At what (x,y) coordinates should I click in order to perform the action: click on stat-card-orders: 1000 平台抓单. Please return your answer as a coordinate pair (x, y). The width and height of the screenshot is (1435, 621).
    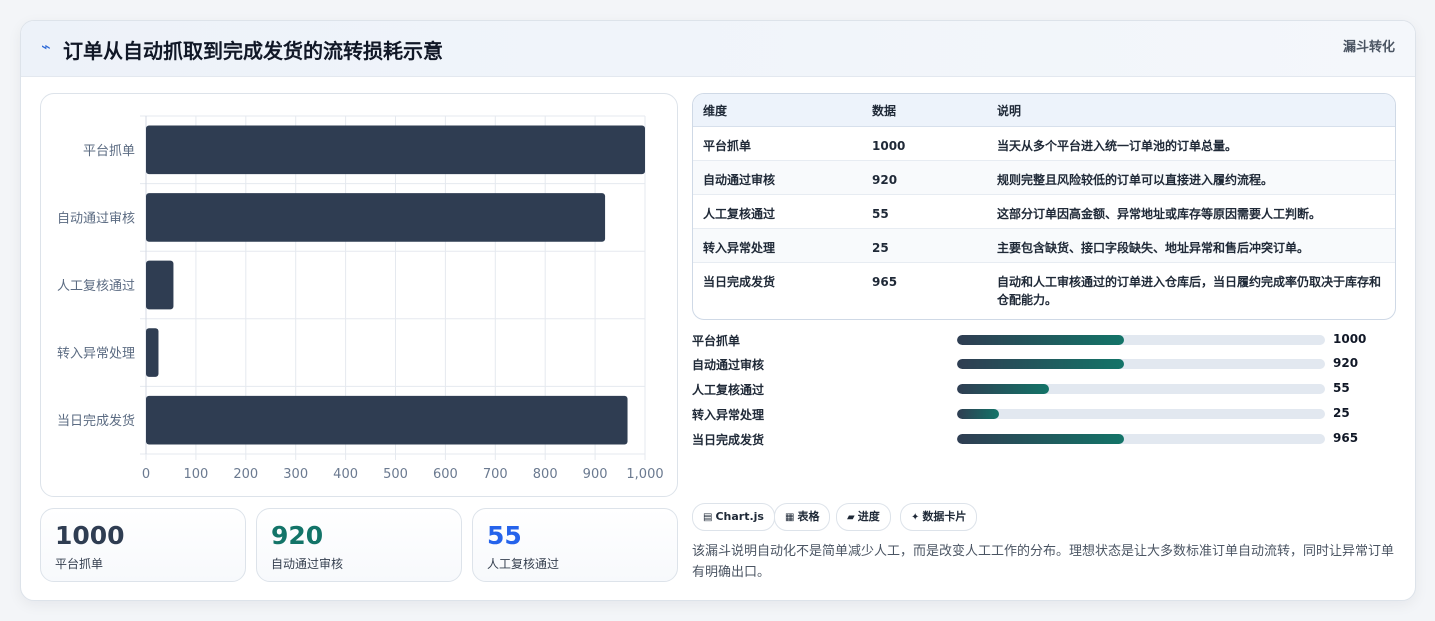
    Looking at the image, I should click on (143, 545).